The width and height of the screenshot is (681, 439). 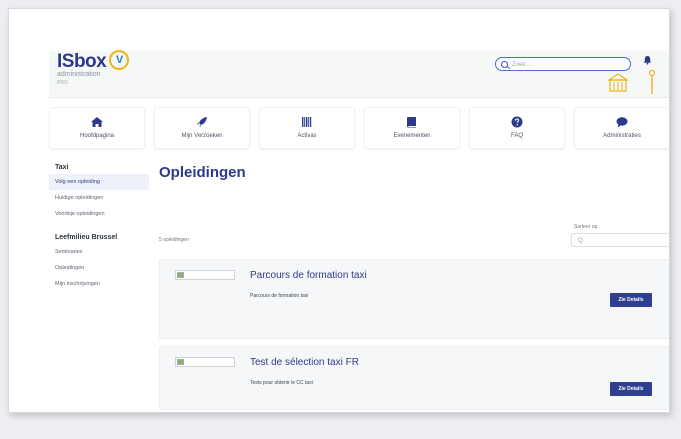 What do you see at coordinates (504, 64) in the screenshot?
I see `search-icon` at bounding box center [504, 64].